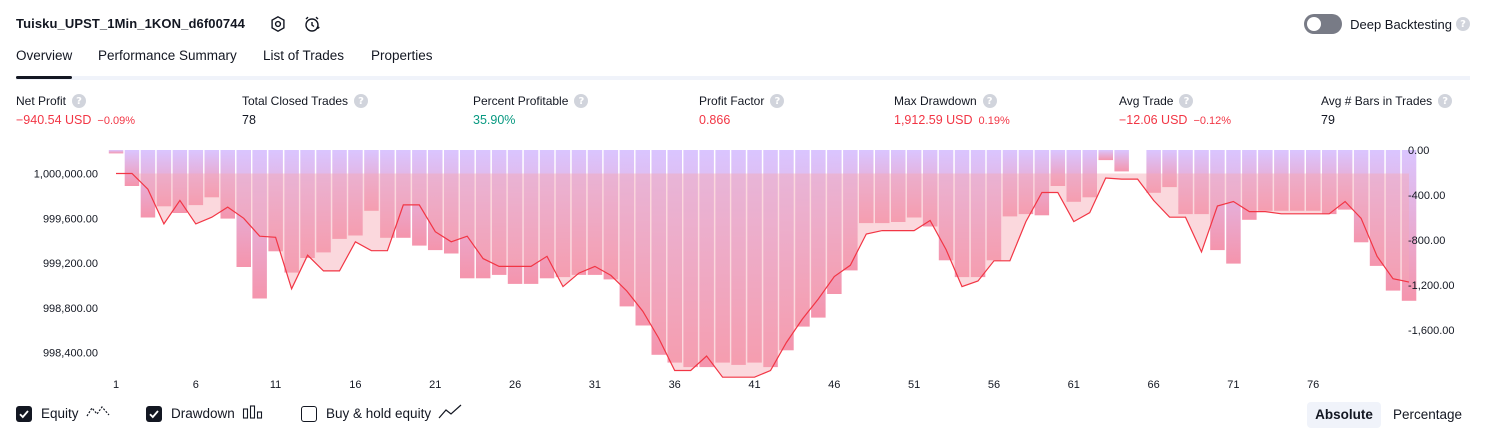  I want to click on equity-line-icon, so click(98, 413).